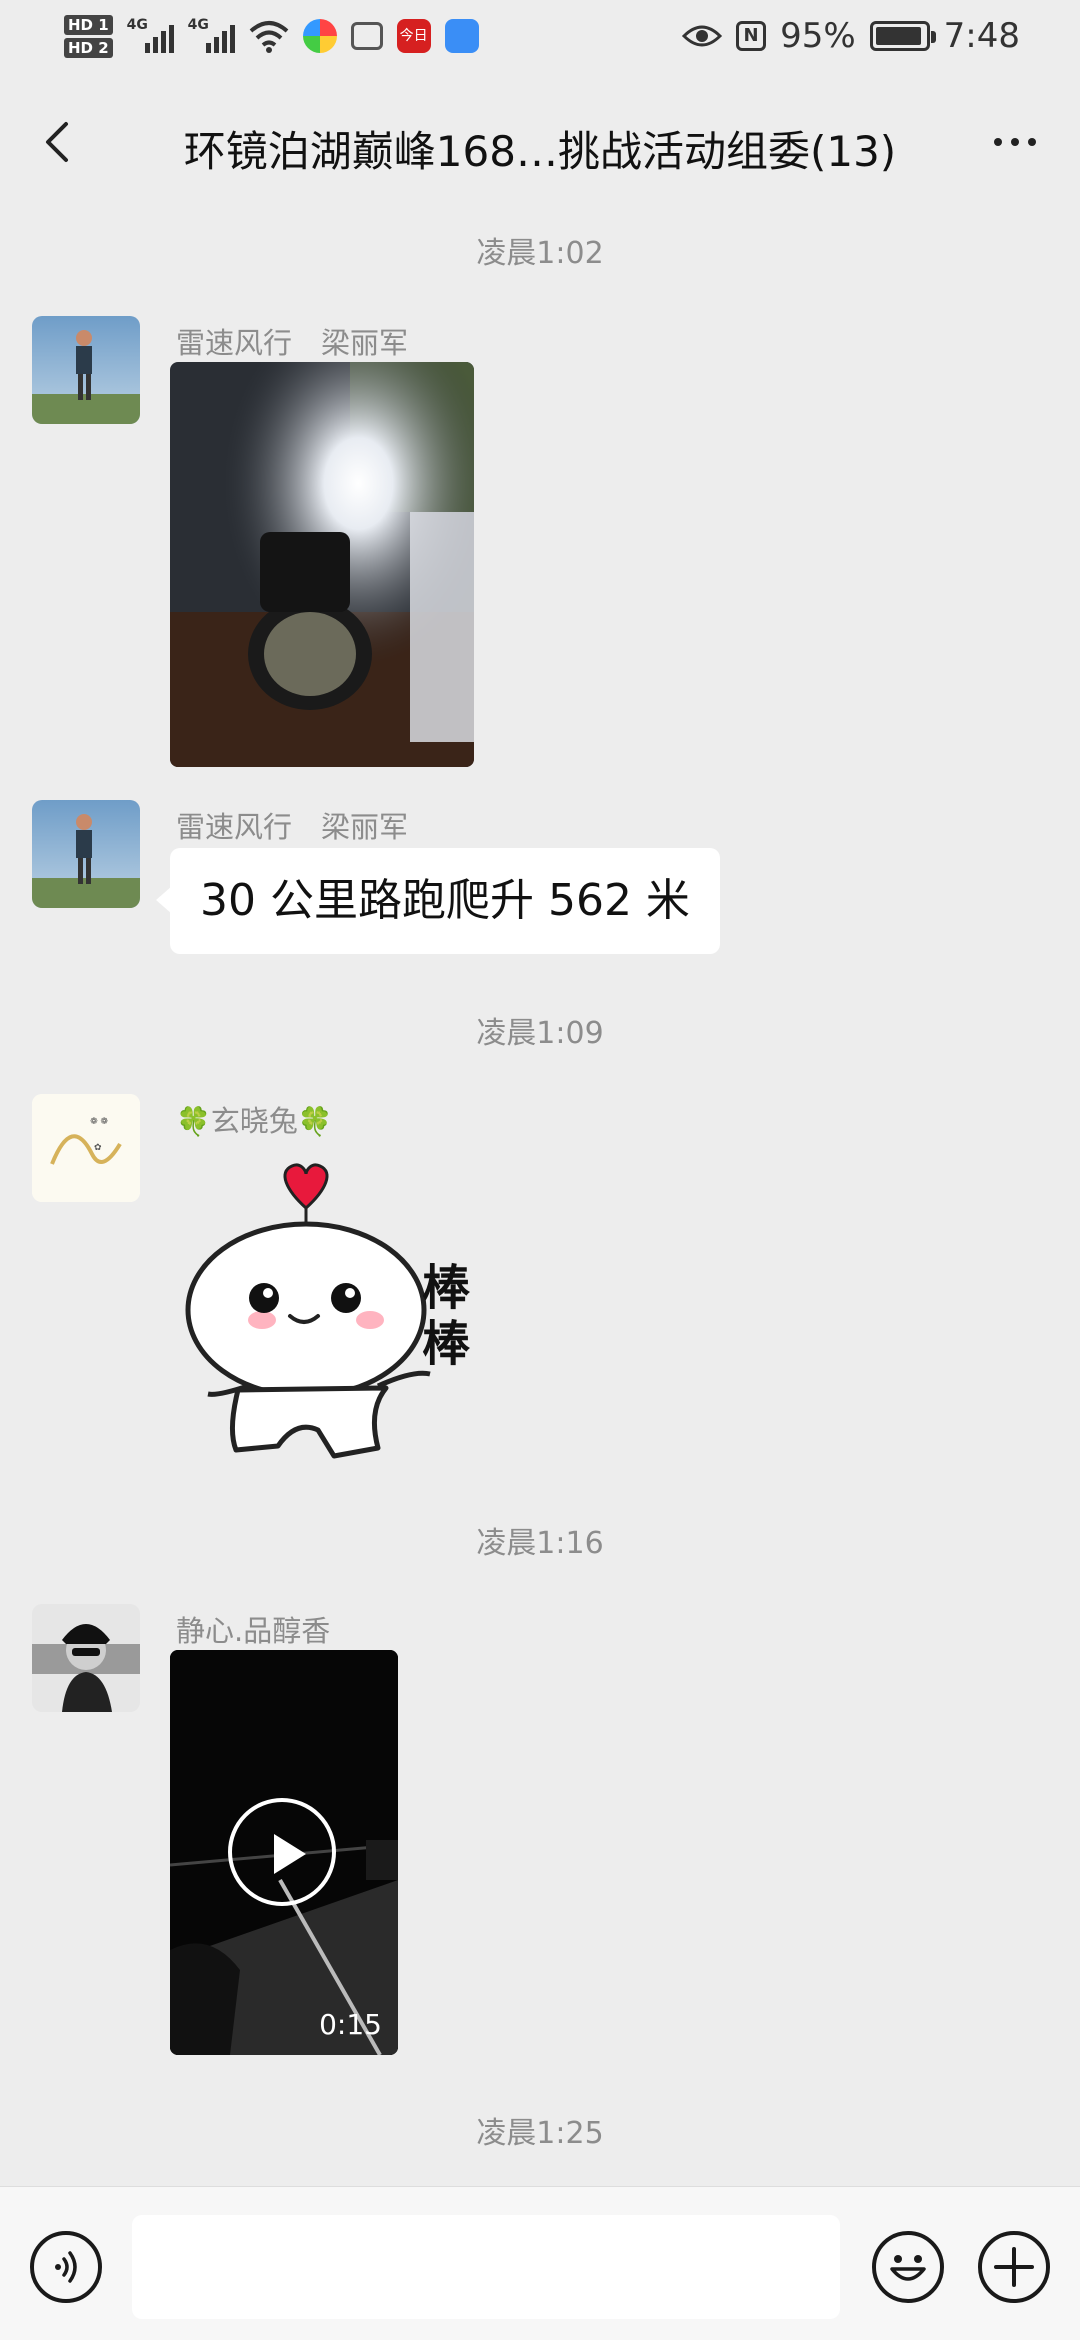 The height and width of the screenshot is (2340, 1080). Describe the element at coordinates (898, 36) in the screenshot. I see `battery-fill` at that location.